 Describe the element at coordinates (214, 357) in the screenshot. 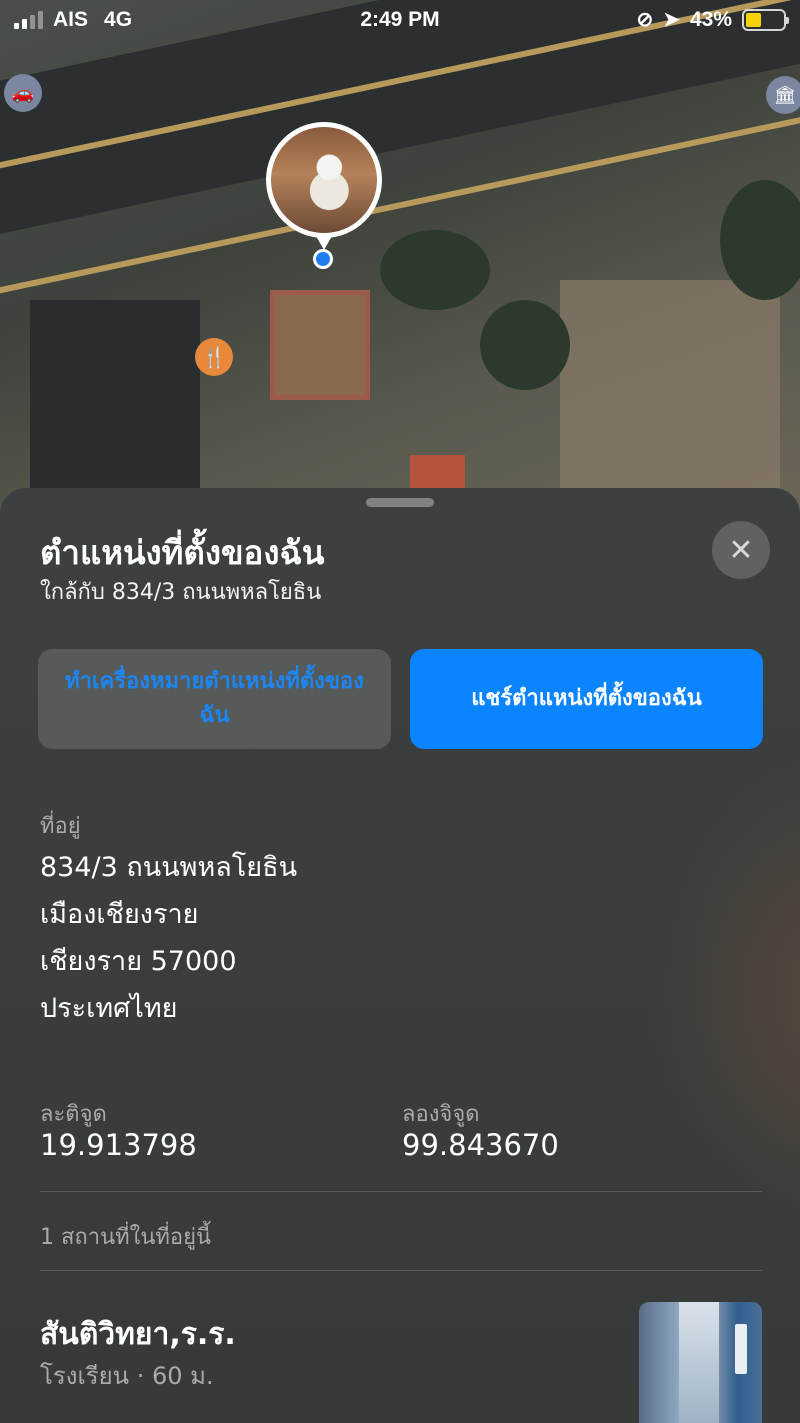

I see `restaurant-icon: 🍴` at that location.